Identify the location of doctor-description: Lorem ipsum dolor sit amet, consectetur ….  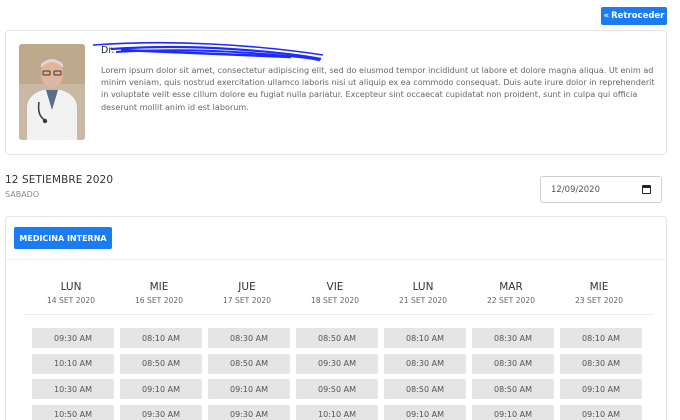
(378, 88).